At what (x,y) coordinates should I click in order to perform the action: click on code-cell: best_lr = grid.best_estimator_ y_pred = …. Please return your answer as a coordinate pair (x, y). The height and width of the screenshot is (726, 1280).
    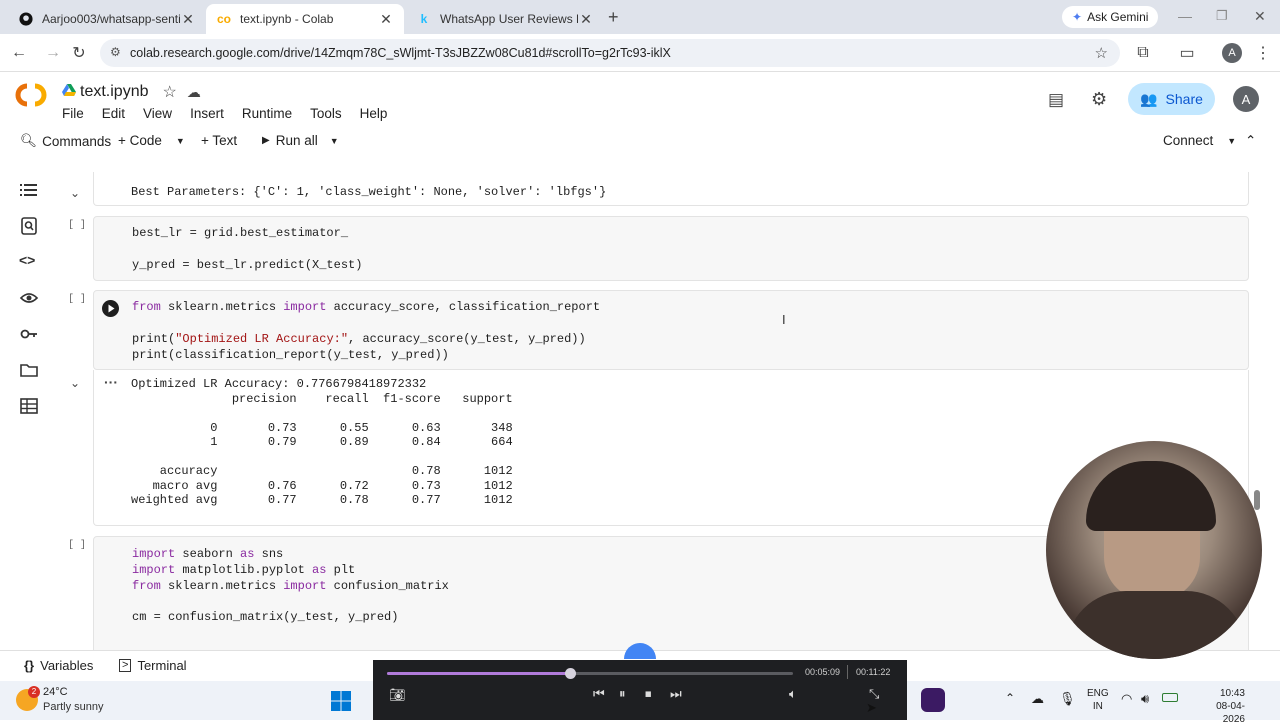
    Looking at the image, I should click on (671, 248).